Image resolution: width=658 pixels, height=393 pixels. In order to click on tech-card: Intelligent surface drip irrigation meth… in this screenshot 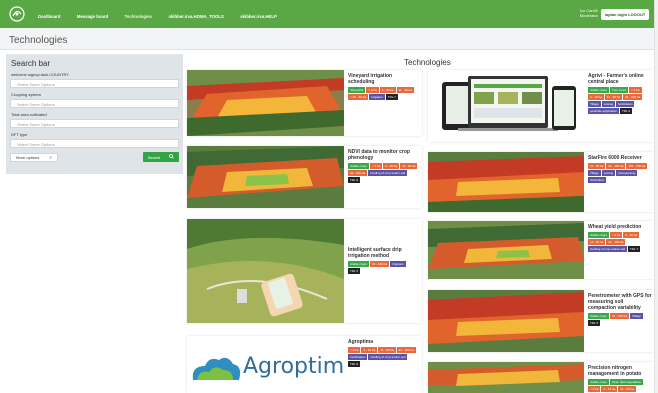, I will do `click(304, 271)`.